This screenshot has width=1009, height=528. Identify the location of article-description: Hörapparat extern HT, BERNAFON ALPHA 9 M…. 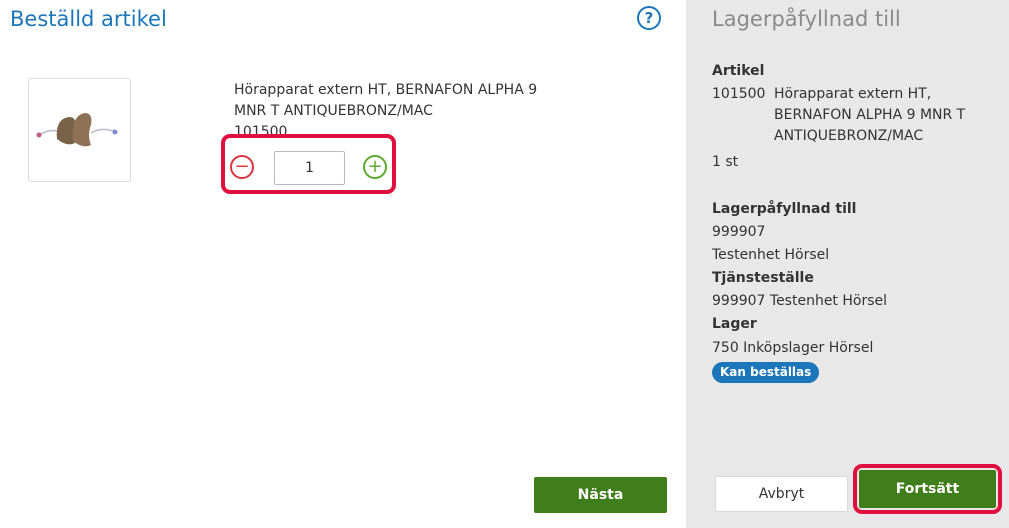
(870, 115).